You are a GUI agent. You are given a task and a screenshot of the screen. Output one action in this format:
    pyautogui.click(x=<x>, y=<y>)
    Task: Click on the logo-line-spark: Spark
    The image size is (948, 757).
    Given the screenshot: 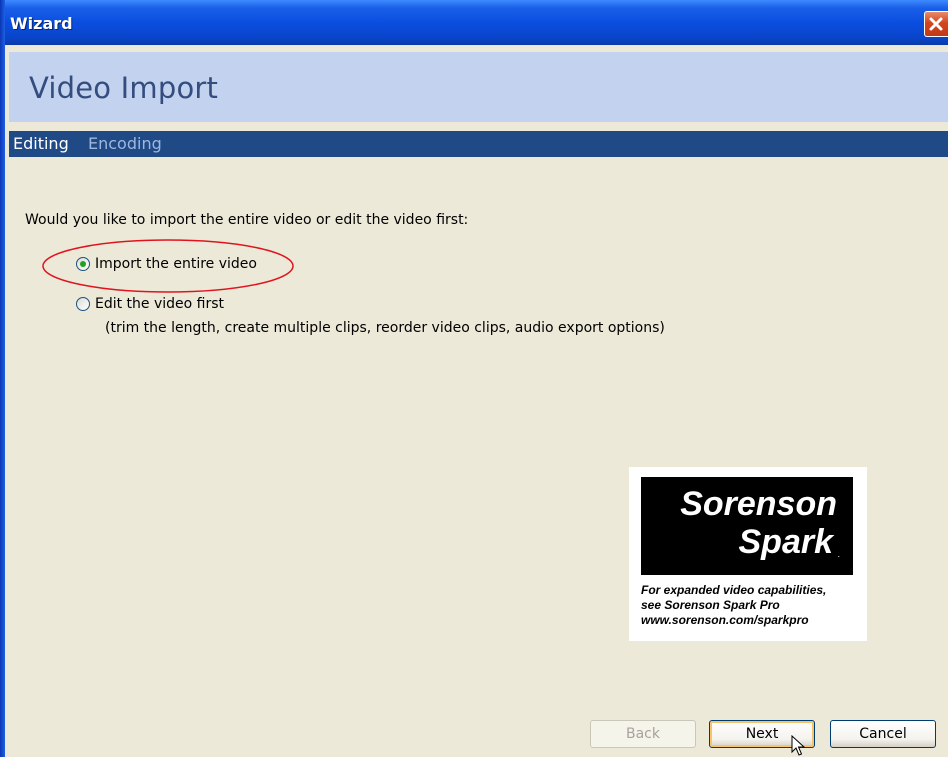 What is the action you would take?
    pyautogui.click(x=786, y=542)
    